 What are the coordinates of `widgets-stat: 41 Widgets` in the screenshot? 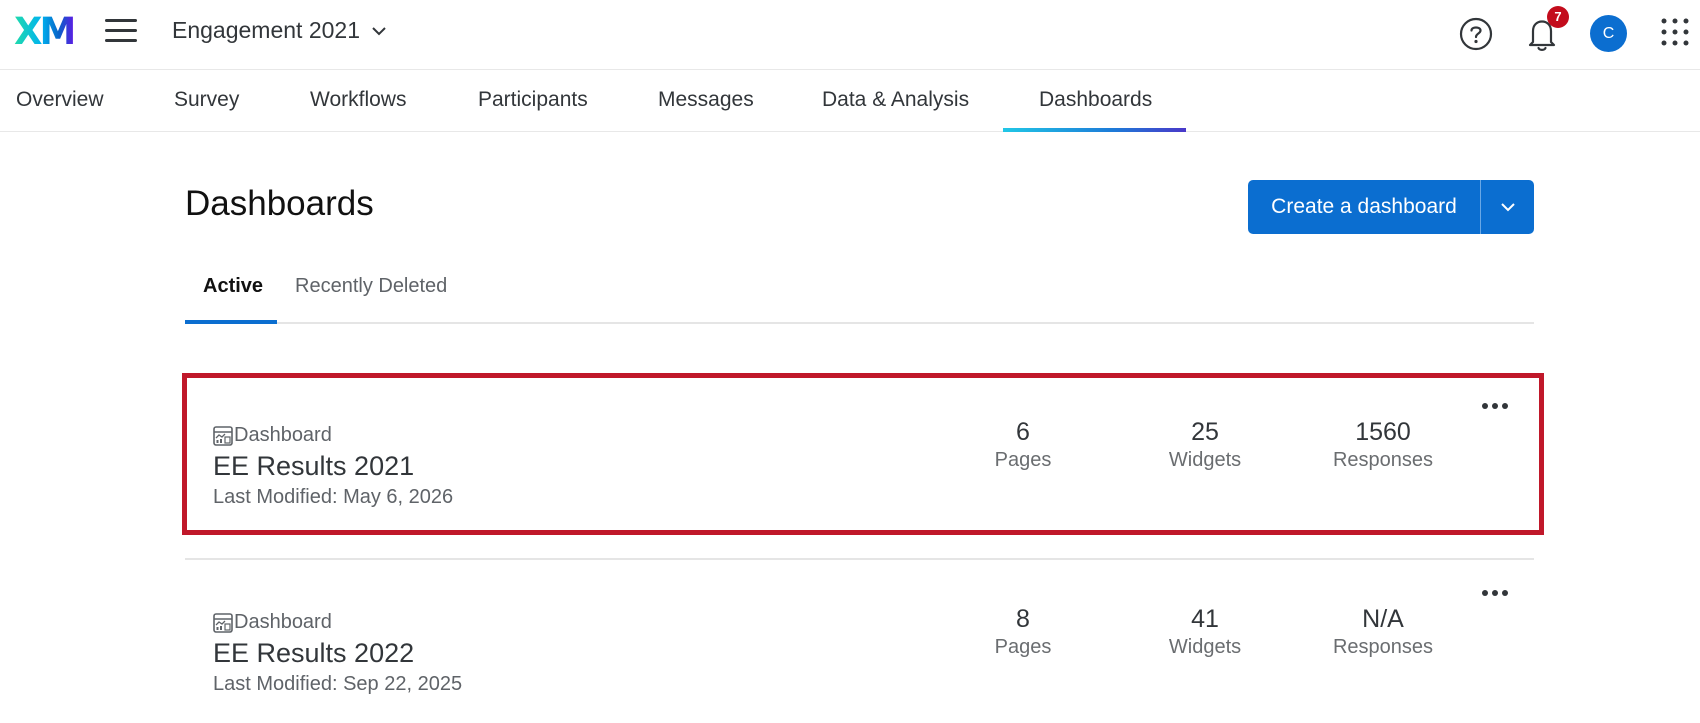 It's located at (1205, 632).